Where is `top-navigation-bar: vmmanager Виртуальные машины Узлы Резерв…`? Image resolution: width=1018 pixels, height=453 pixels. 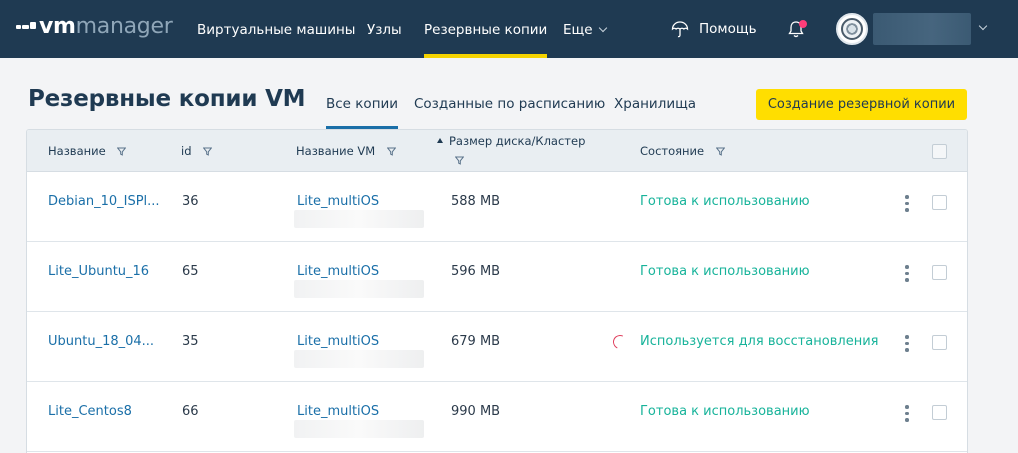 top-navigation-bar: vmmanager Виртуальные машины Узлы Резерв… is located at coordinates (509, 29).